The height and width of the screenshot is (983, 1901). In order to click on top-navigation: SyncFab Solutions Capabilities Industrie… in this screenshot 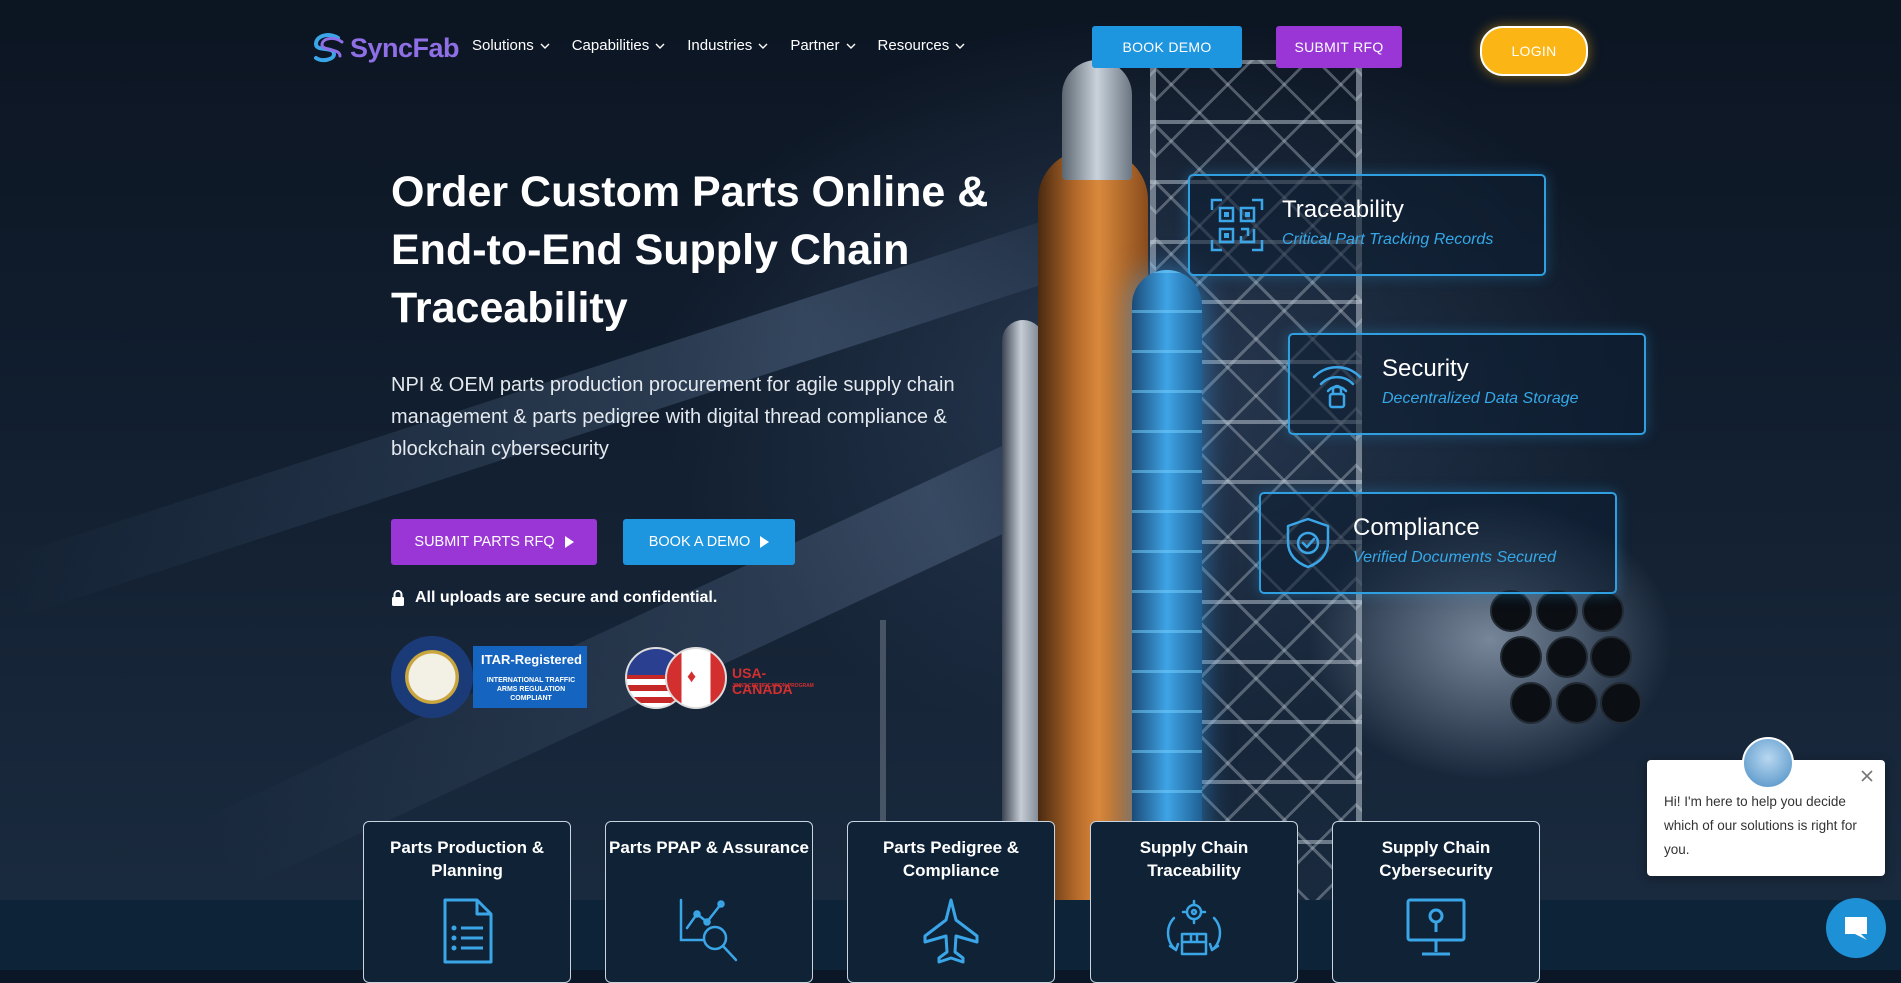, I will do `click(950, 48)`.